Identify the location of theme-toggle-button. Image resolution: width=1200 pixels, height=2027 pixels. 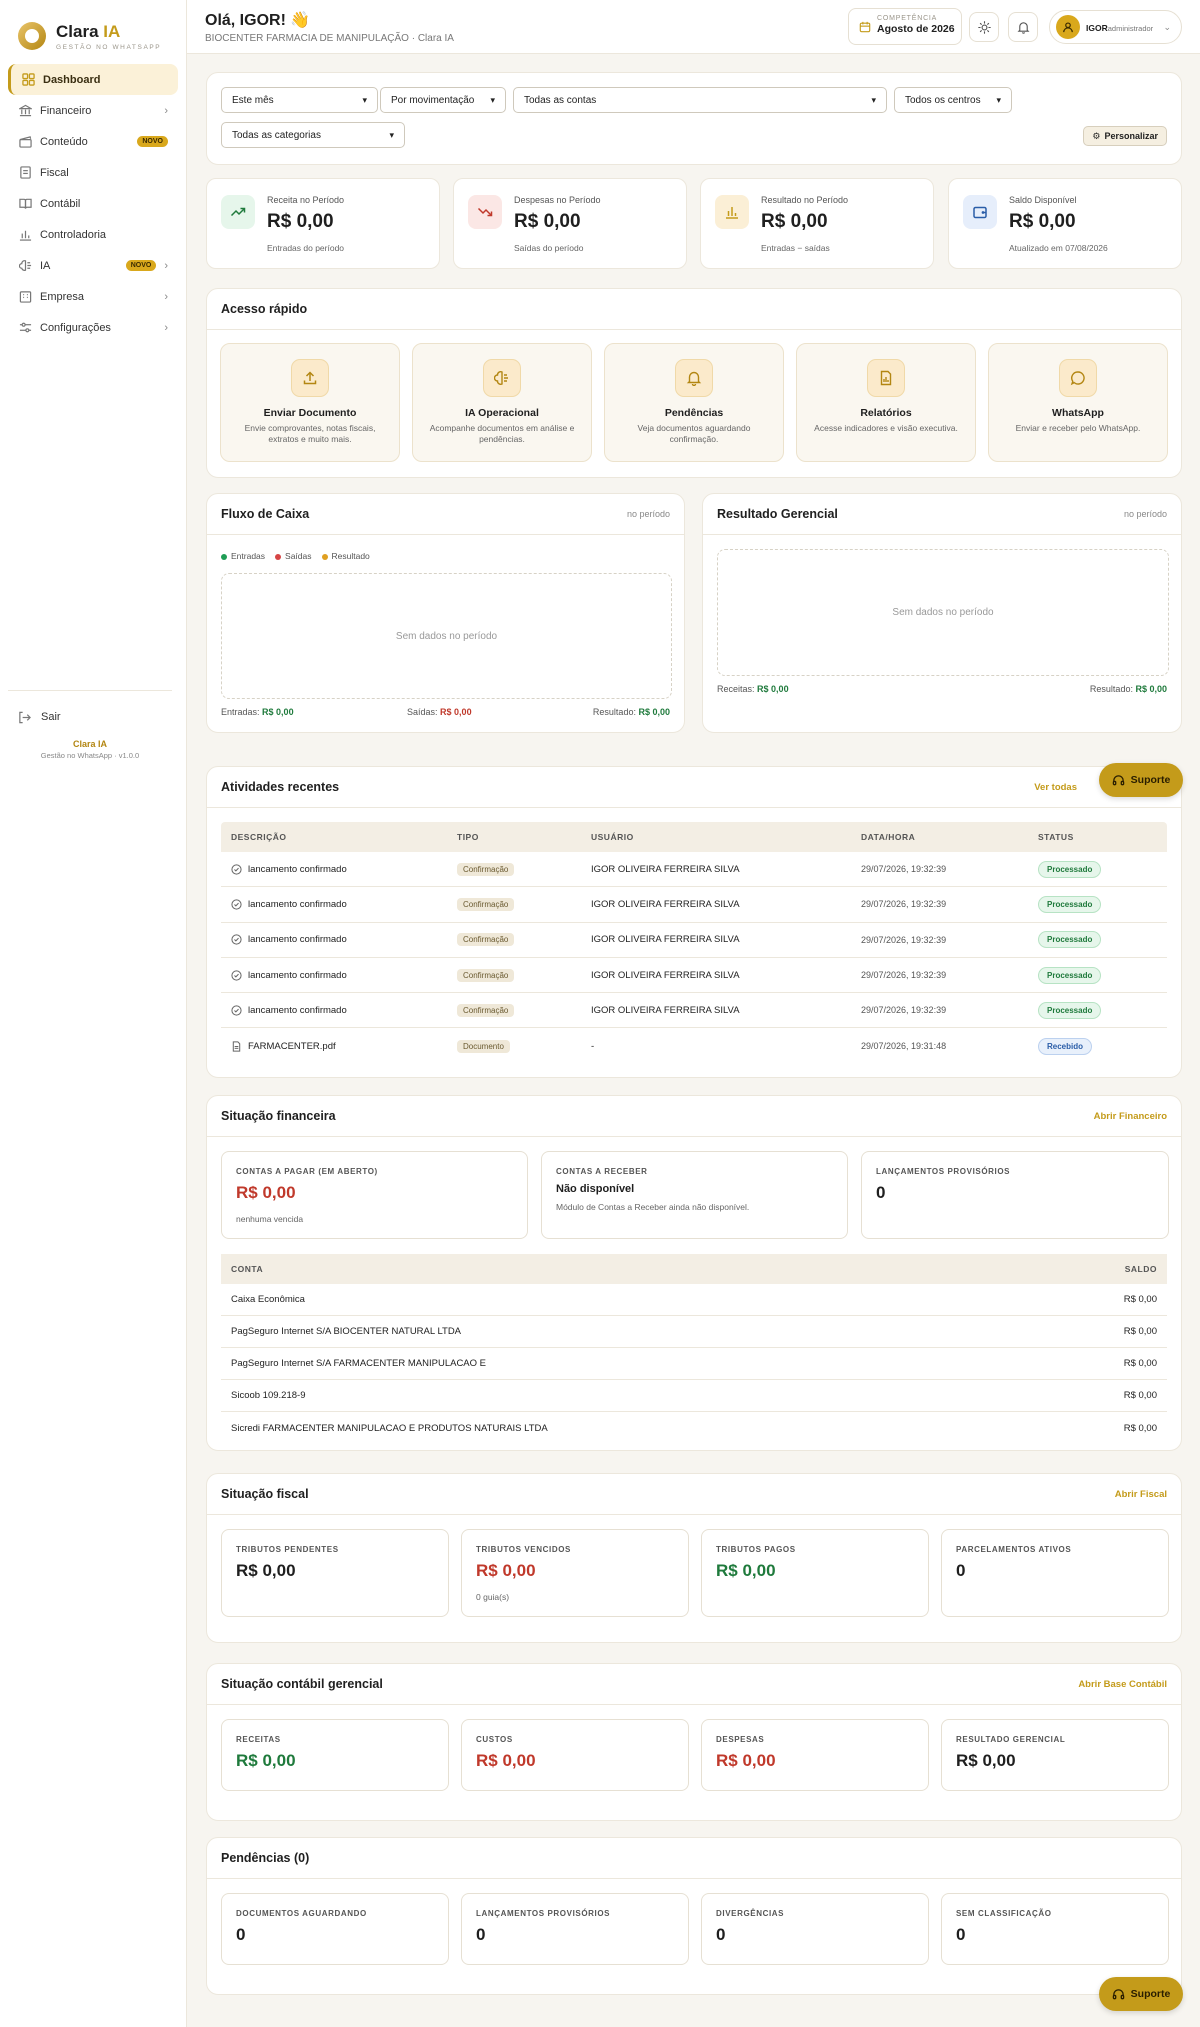
(984, 27).